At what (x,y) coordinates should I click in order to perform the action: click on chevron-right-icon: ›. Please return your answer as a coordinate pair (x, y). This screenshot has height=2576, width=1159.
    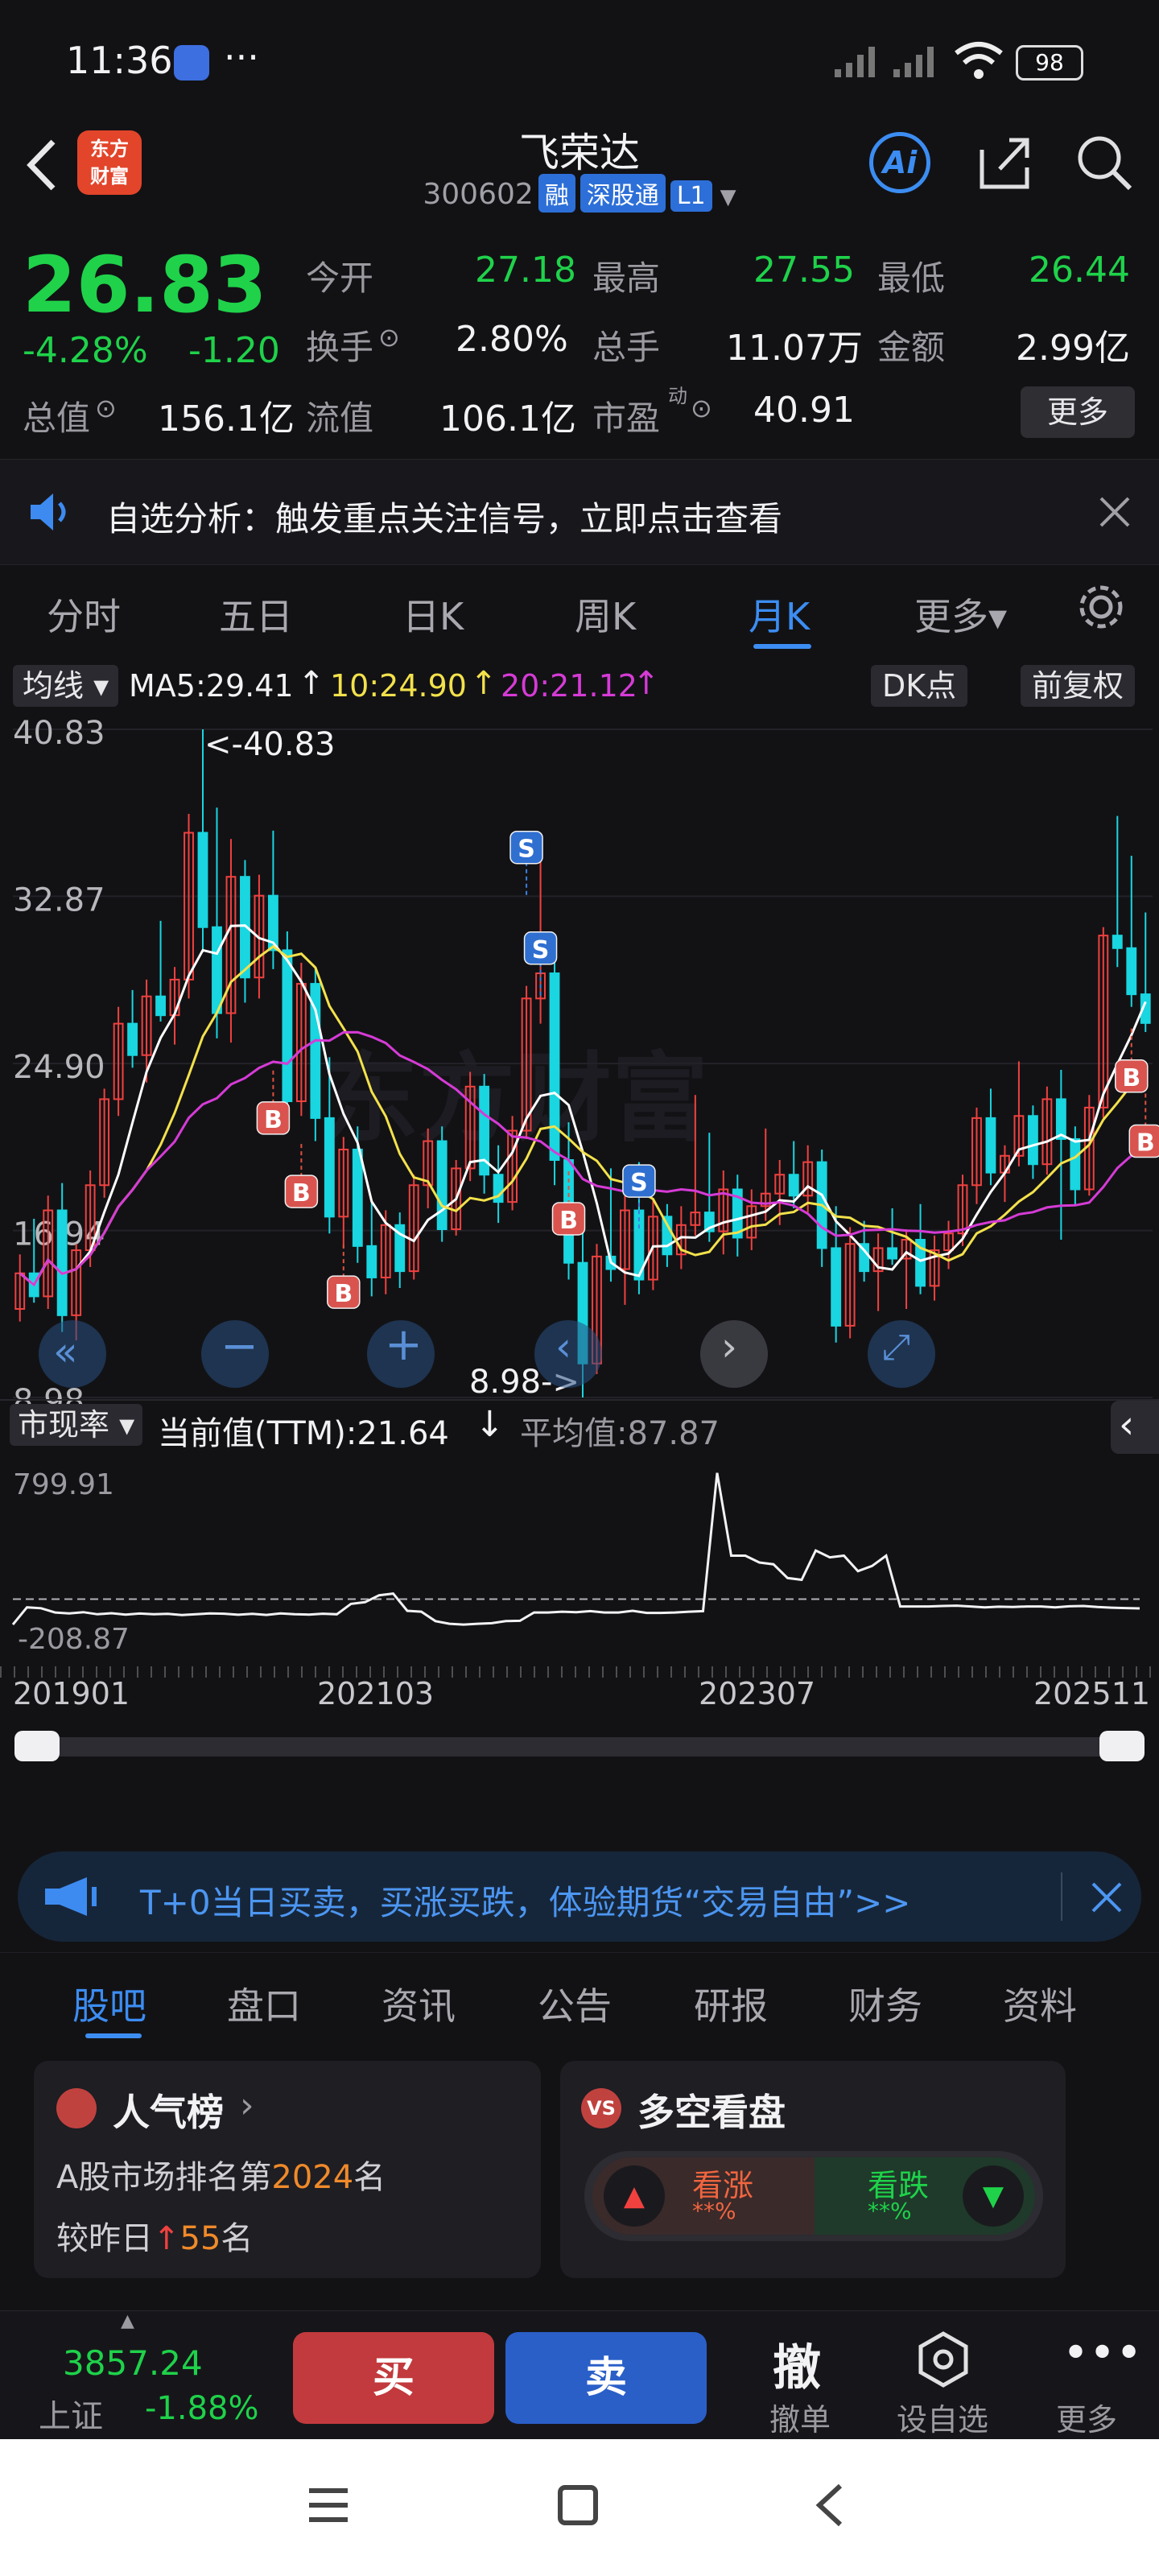
    Looking at the image, I should click on (729, 1346).